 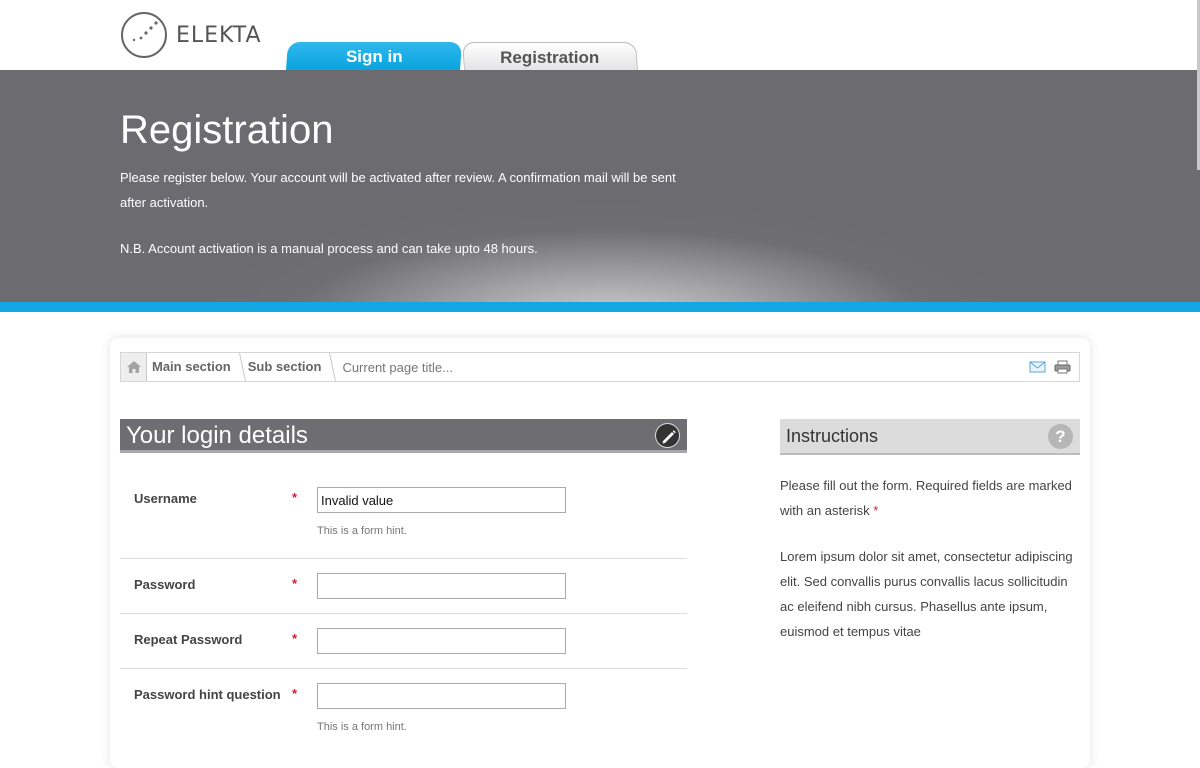 What do you see at coordinates (1062, 367) in the screenshot?
I see `print-icon` at bounding box center [1062, 367].